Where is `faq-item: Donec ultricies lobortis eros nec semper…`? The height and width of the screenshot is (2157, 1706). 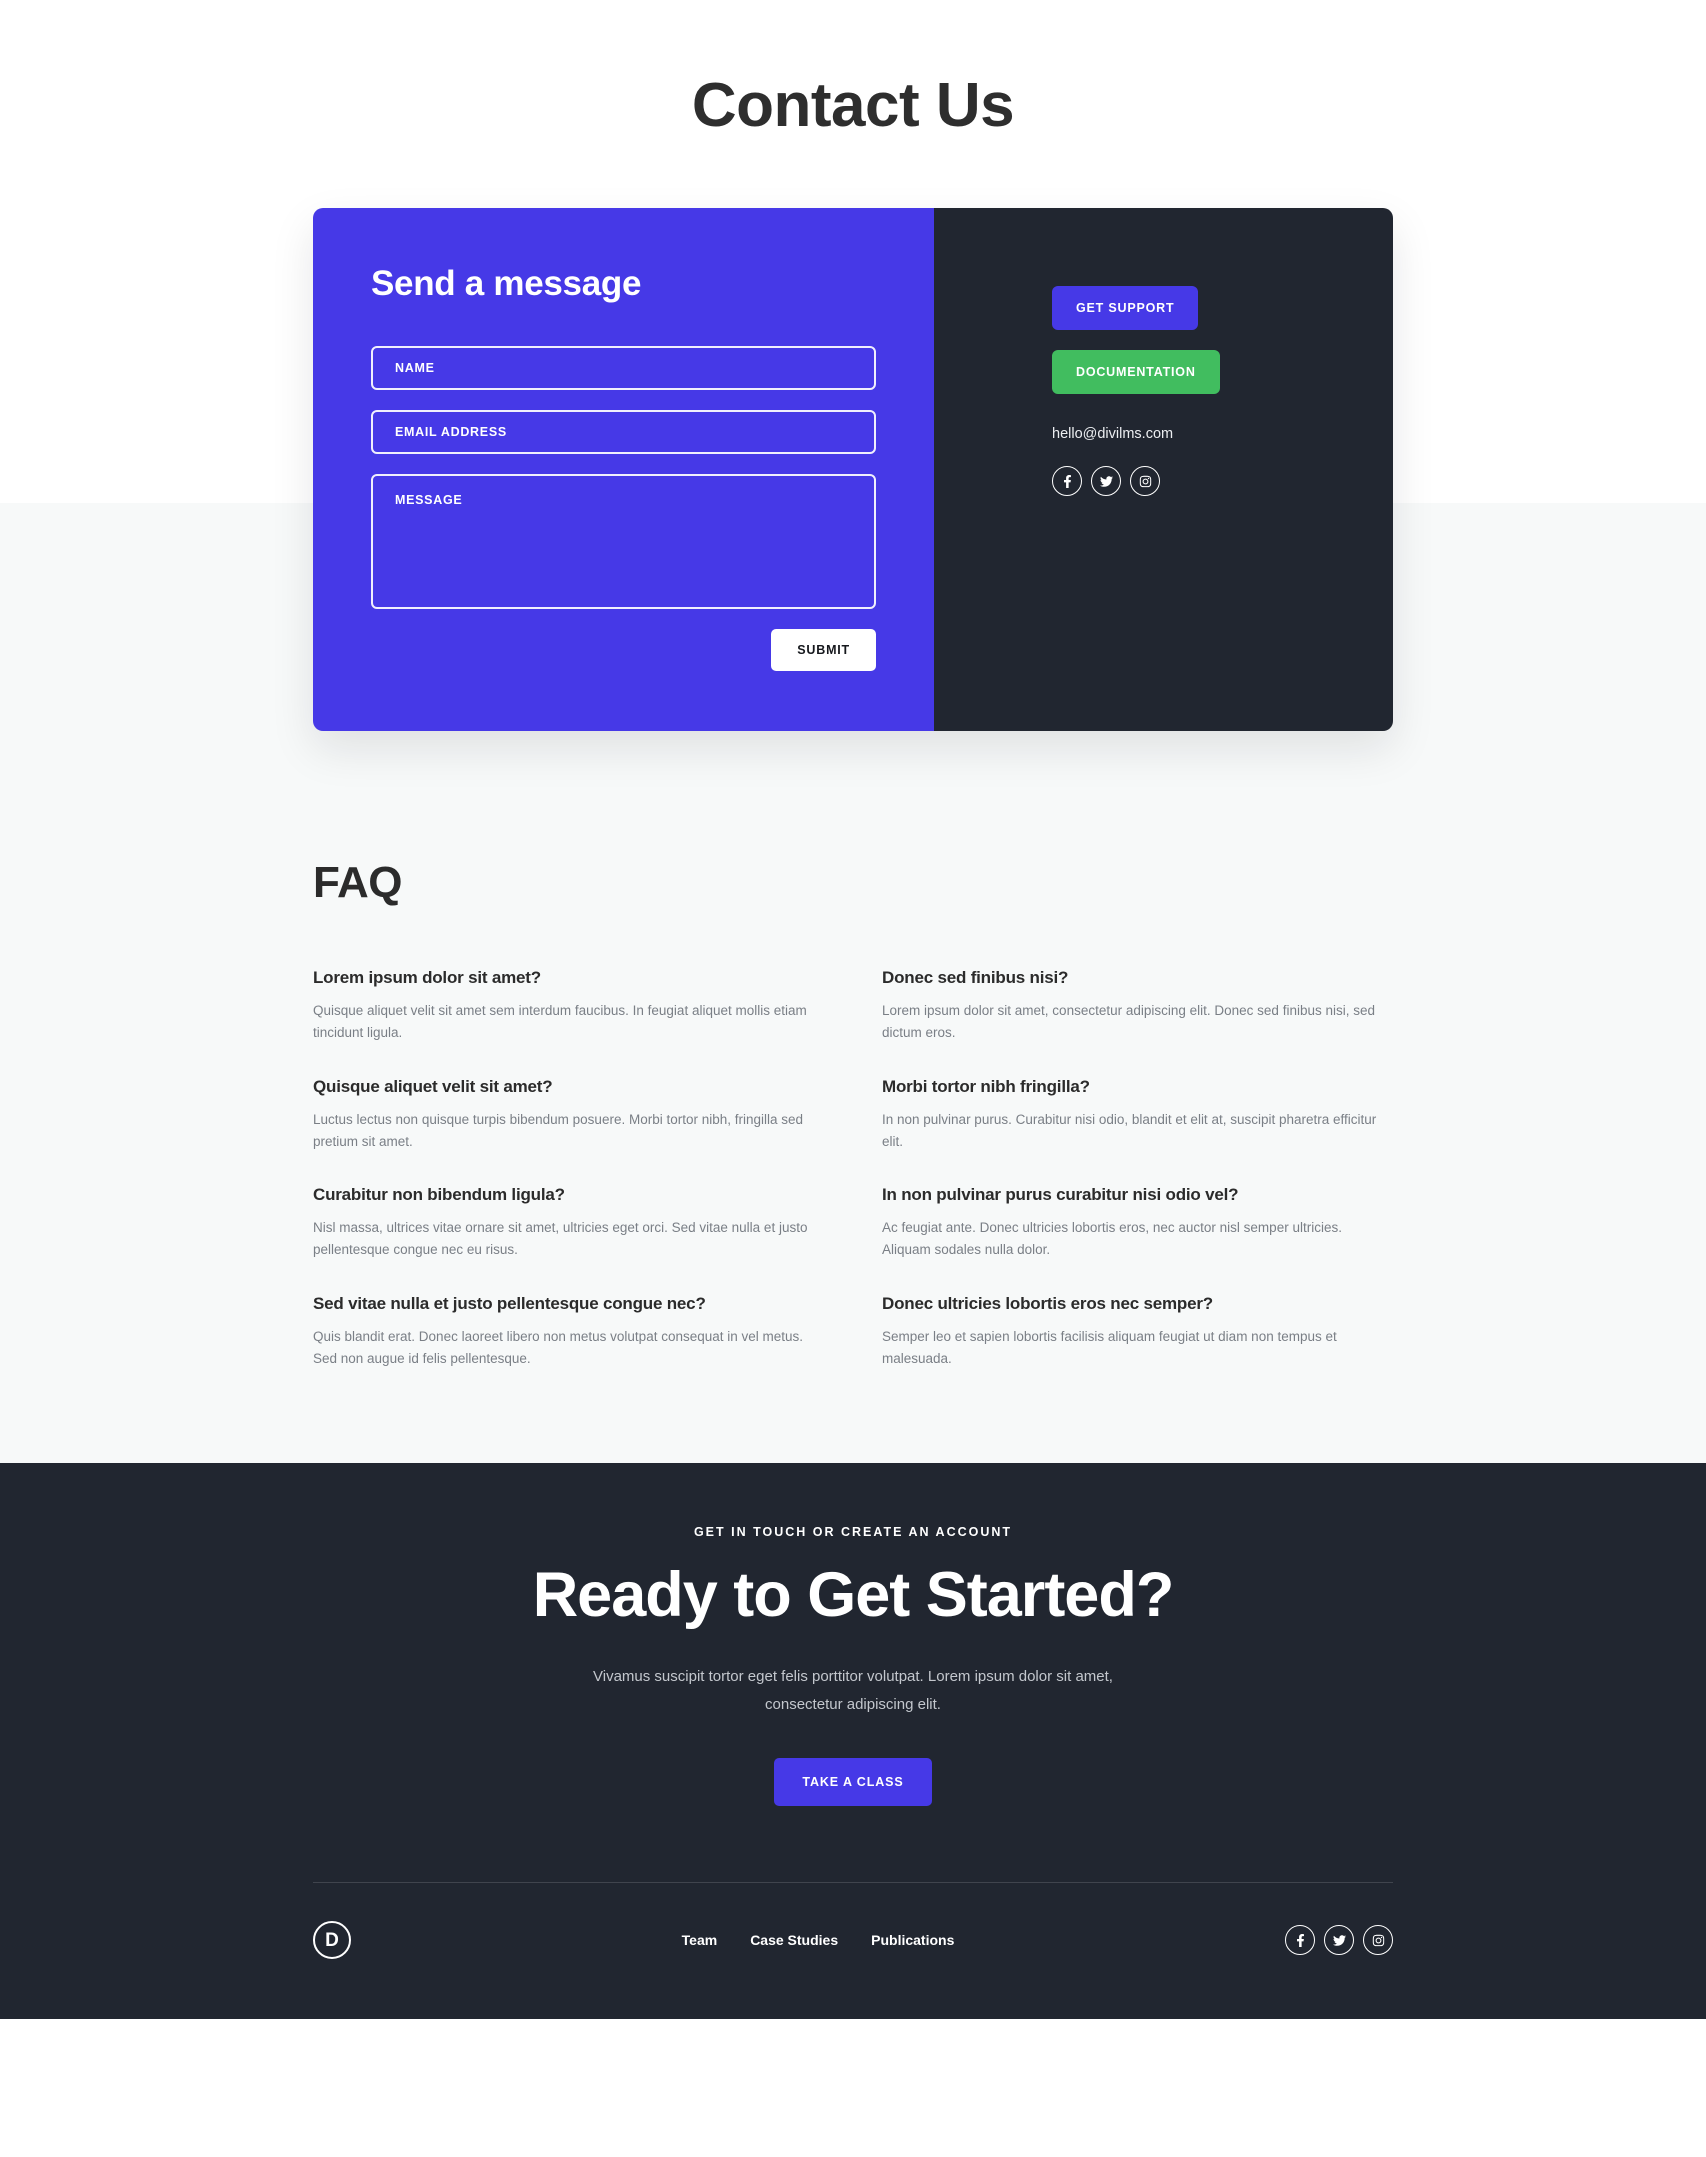 faq-item: Donec ultricies lobortis eros nec semper… is located at coordinates (1137, 1332).